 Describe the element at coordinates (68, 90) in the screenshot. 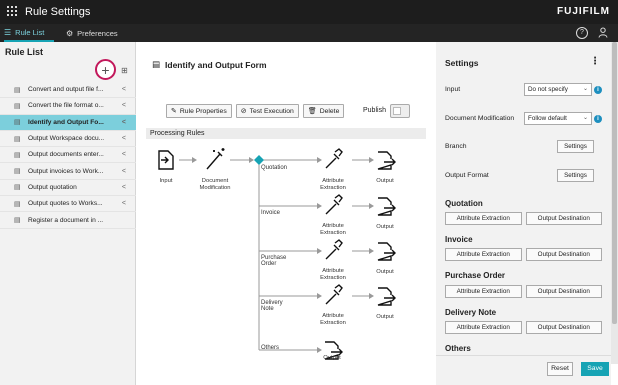

I see `rule-list-item: ▤ Convert and output file f... <` at that location.